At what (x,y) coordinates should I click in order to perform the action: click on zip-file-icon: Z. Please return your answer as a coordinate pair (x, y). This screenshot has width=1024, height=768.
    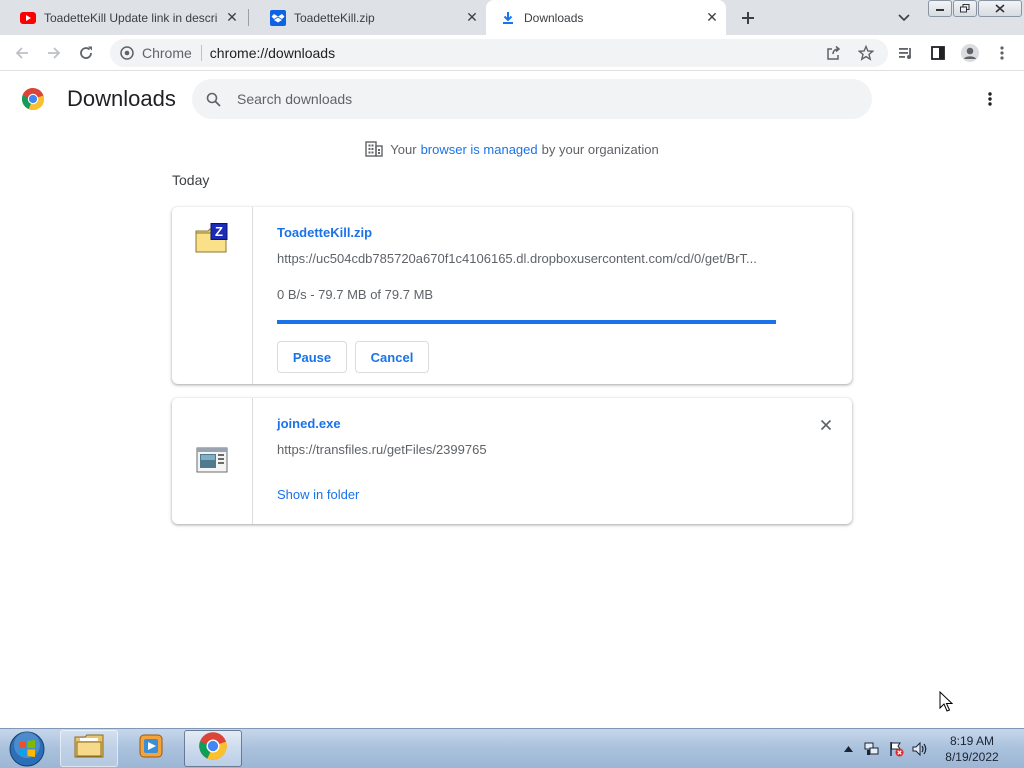
    Looking at the image, I should click on (212, 239).